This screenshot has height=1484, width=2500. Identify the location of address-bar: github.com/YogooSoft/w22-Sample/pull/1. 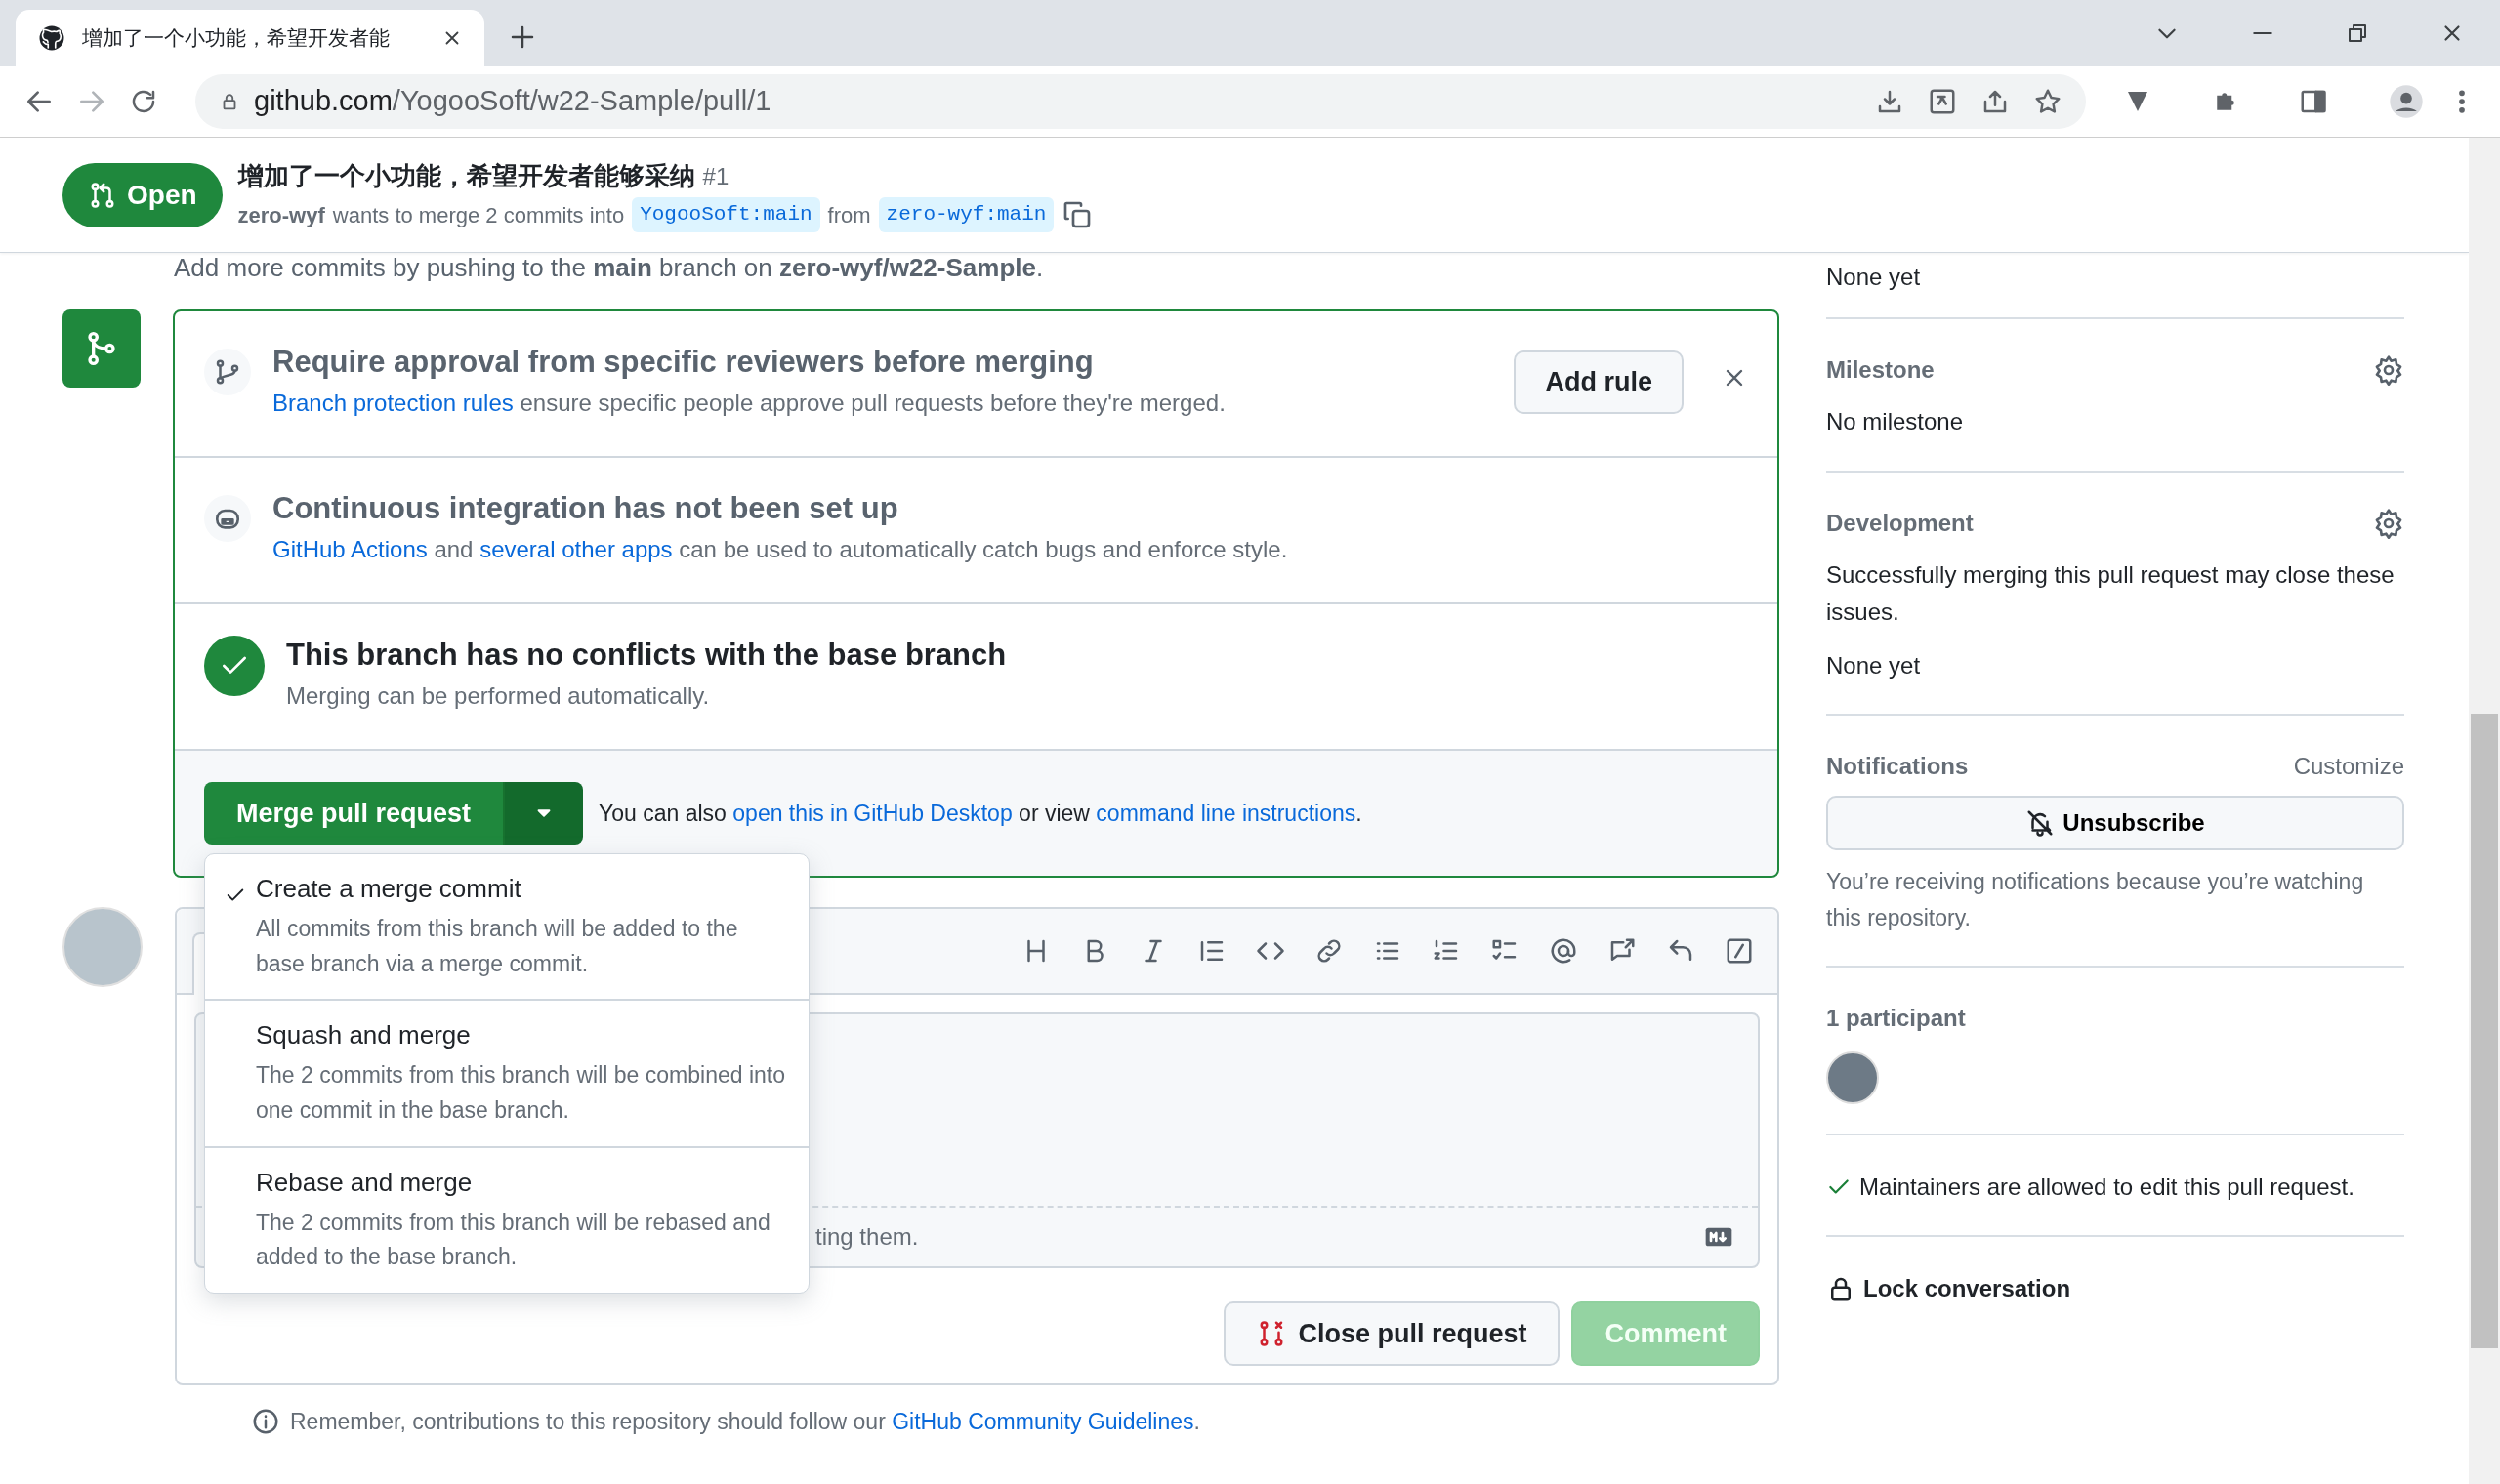
(1140, 102).